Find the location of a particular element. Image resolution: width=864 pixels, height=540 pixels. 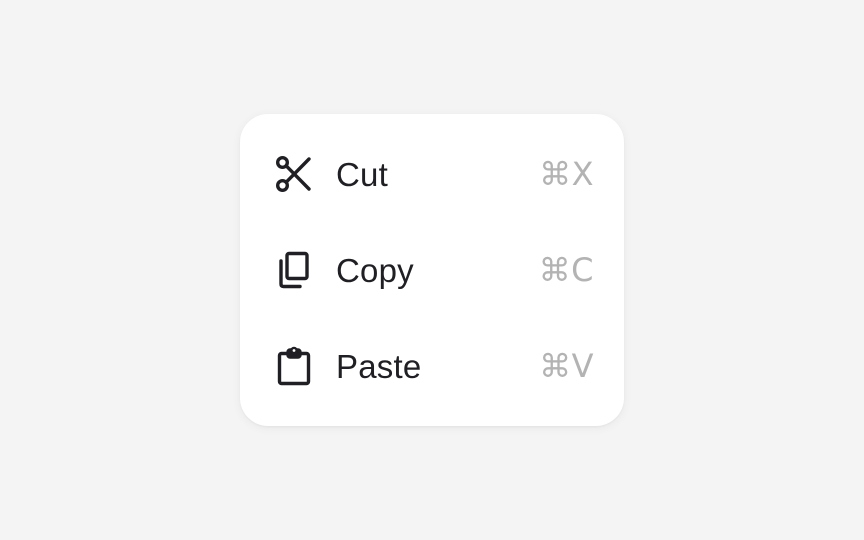

keyboard-shortcut: ⌘C is located at coordinates (566, 270).